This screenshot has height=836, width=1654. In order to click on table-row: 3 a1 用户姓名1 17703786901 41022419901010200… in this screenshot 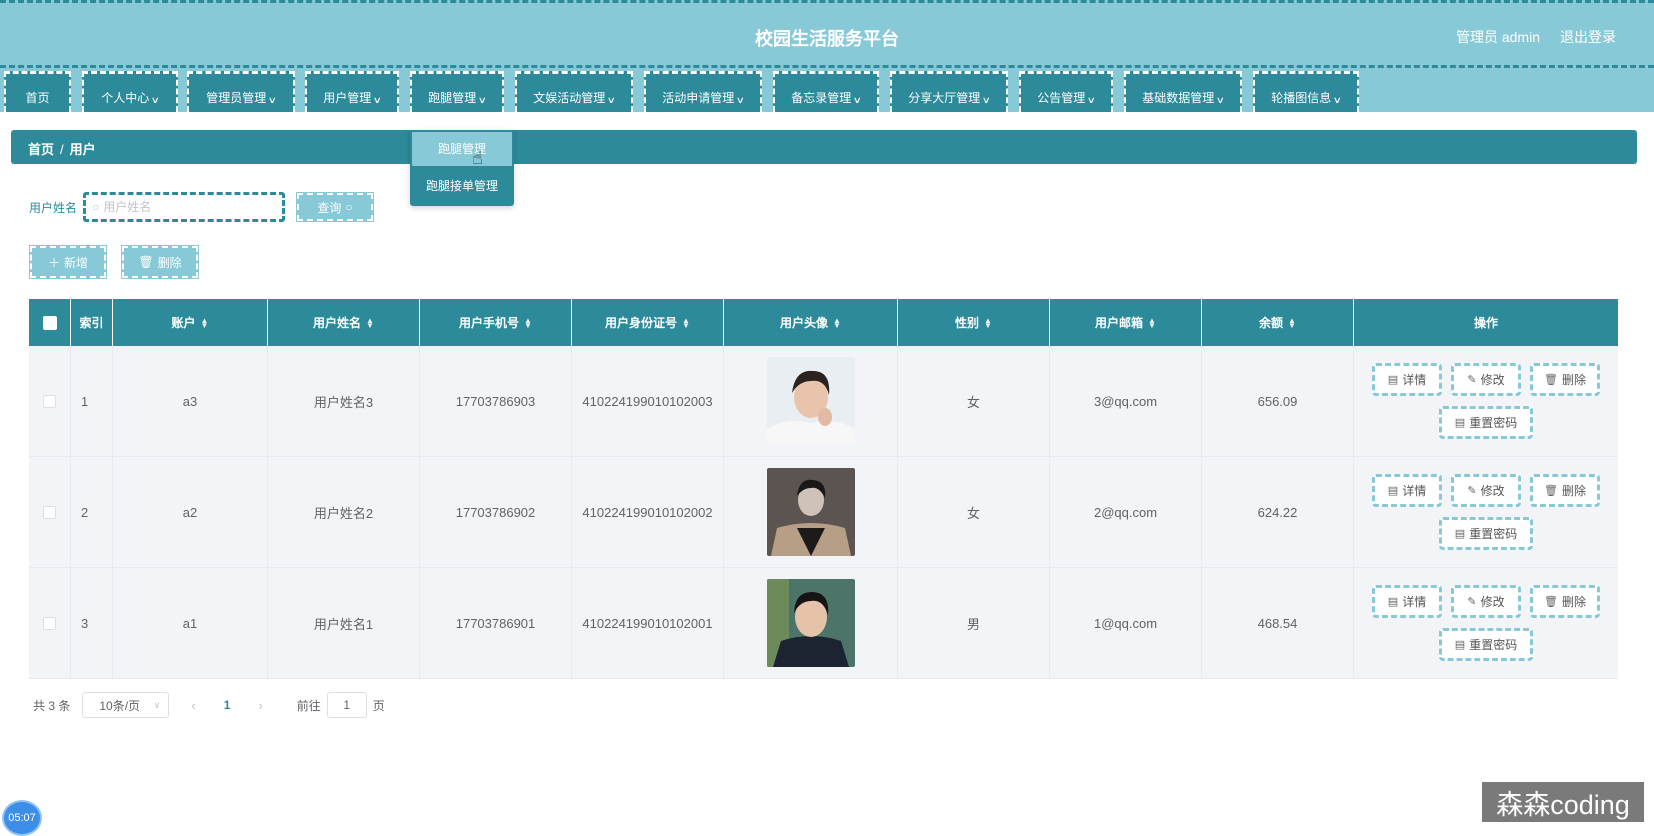, I will do `click(823, 623)`.